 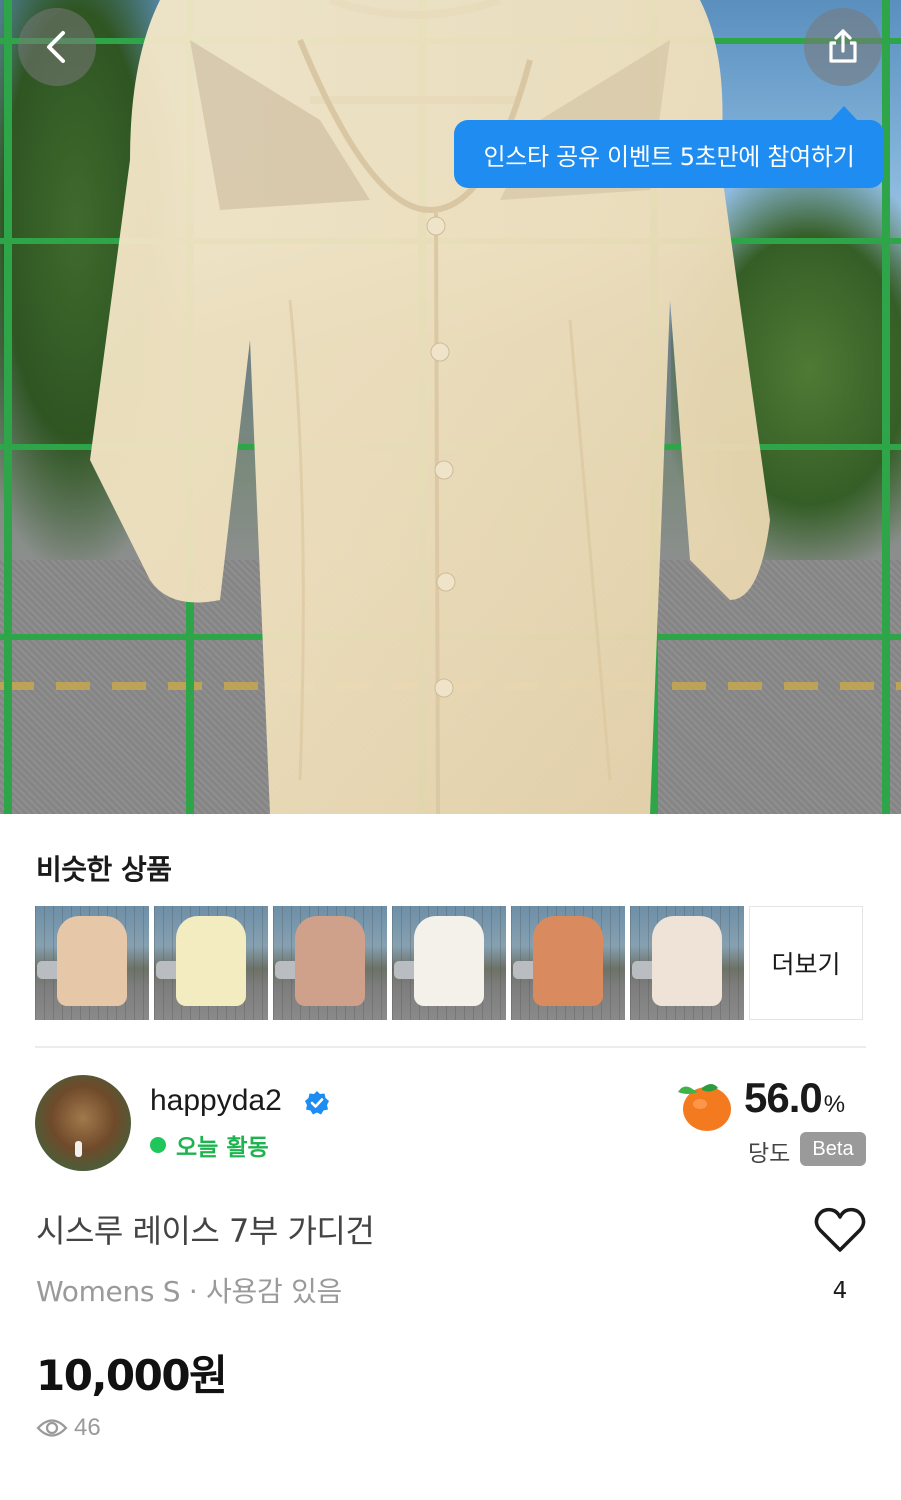 I want to click on sweetness-number: 56.0, so click(x=783, y=1097).